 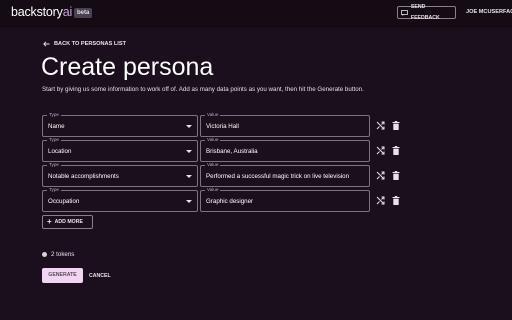 What do you see at coordinates (62, 275) in the screenshot?
I see `generate-button: GENERATE` at bounding box center [62, 275].